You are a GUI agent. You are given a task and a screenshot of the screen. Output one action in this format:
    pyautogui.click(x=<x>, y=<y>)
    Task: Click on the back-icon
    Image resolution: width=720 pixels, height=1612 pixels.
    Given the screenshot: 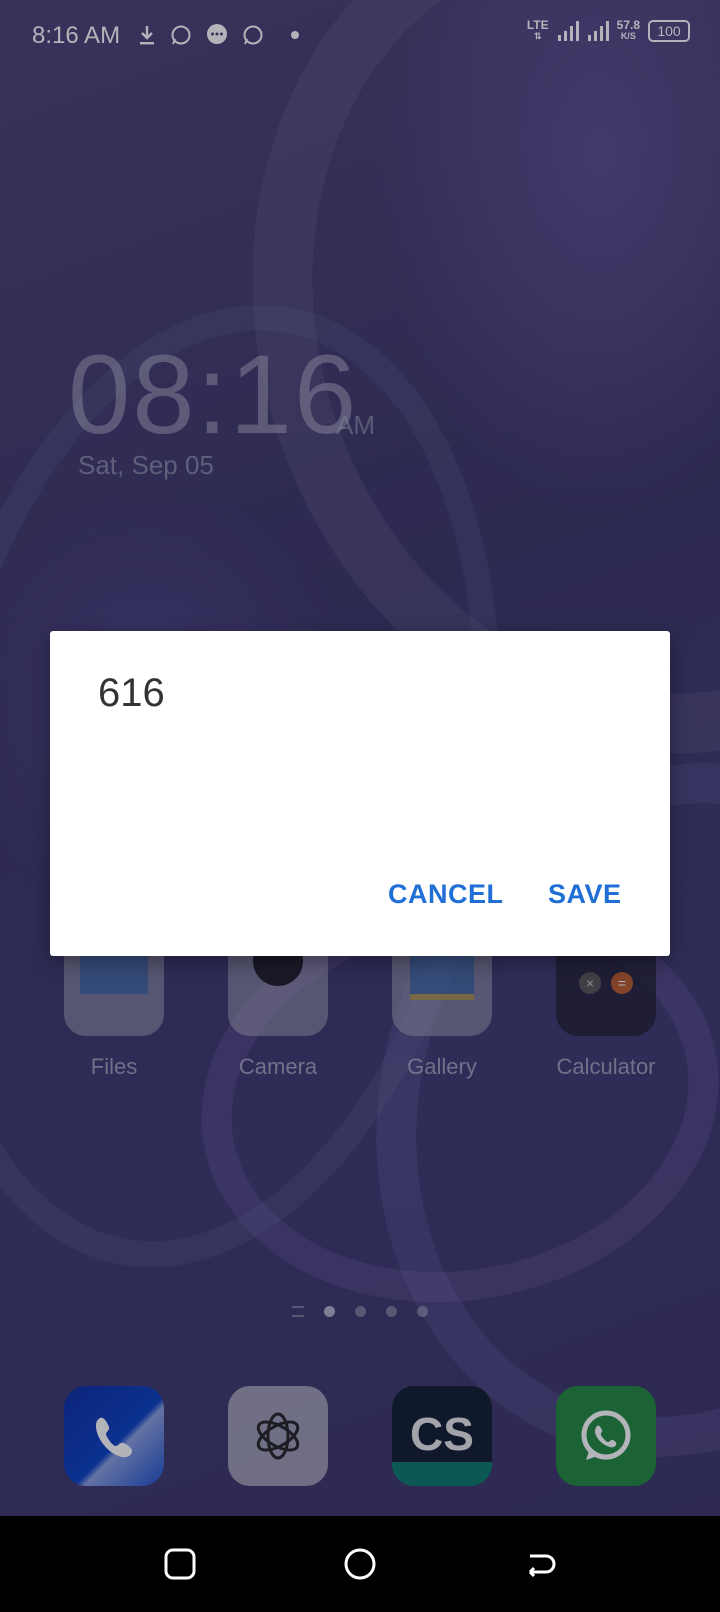 What is the action you would take?
    pyautogui.click(x=540, y=1564)
    